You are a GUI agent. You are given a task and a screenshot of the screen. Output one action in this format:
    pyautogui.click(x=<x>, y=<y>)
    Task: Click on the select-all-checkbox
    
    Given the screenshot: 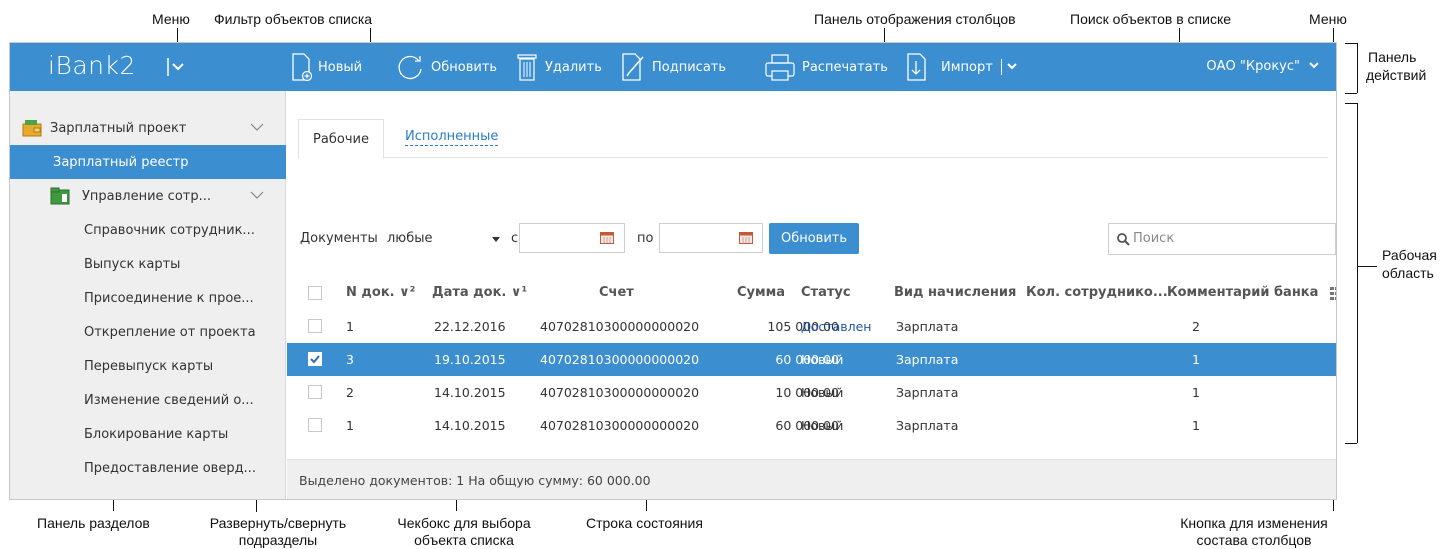 What is the action you would take?
    pyautogui.click(x=315, y=293)
    